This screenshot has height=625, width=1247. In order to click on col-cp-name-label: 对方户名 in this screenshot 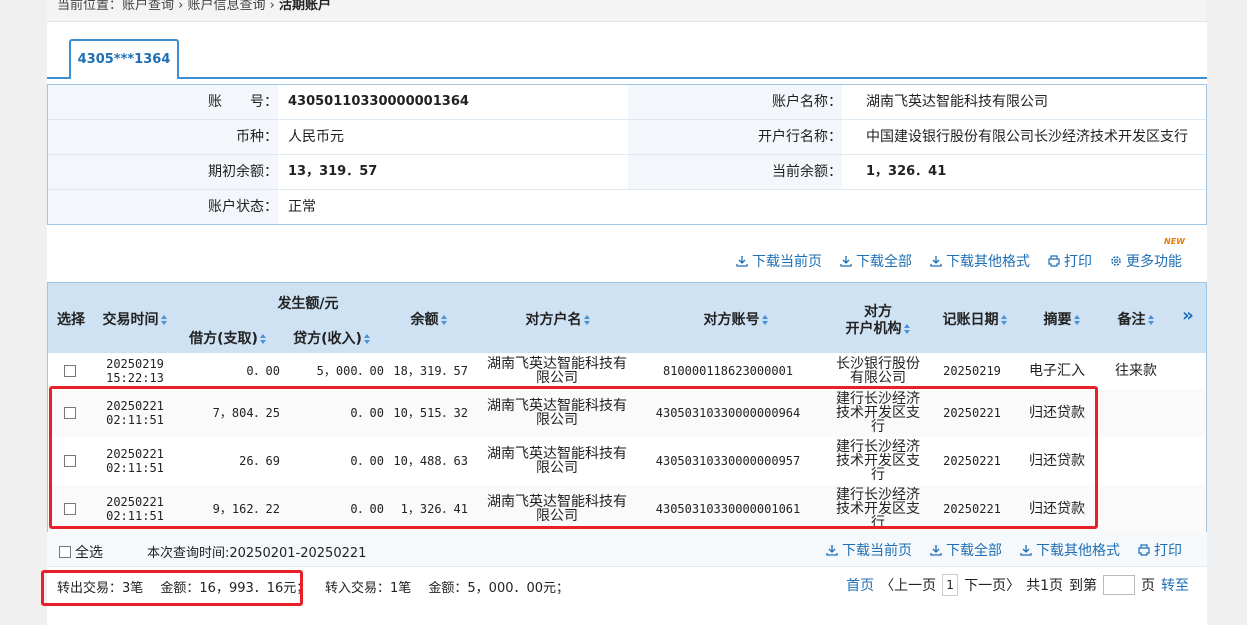, I will do `click(553, 320)`.